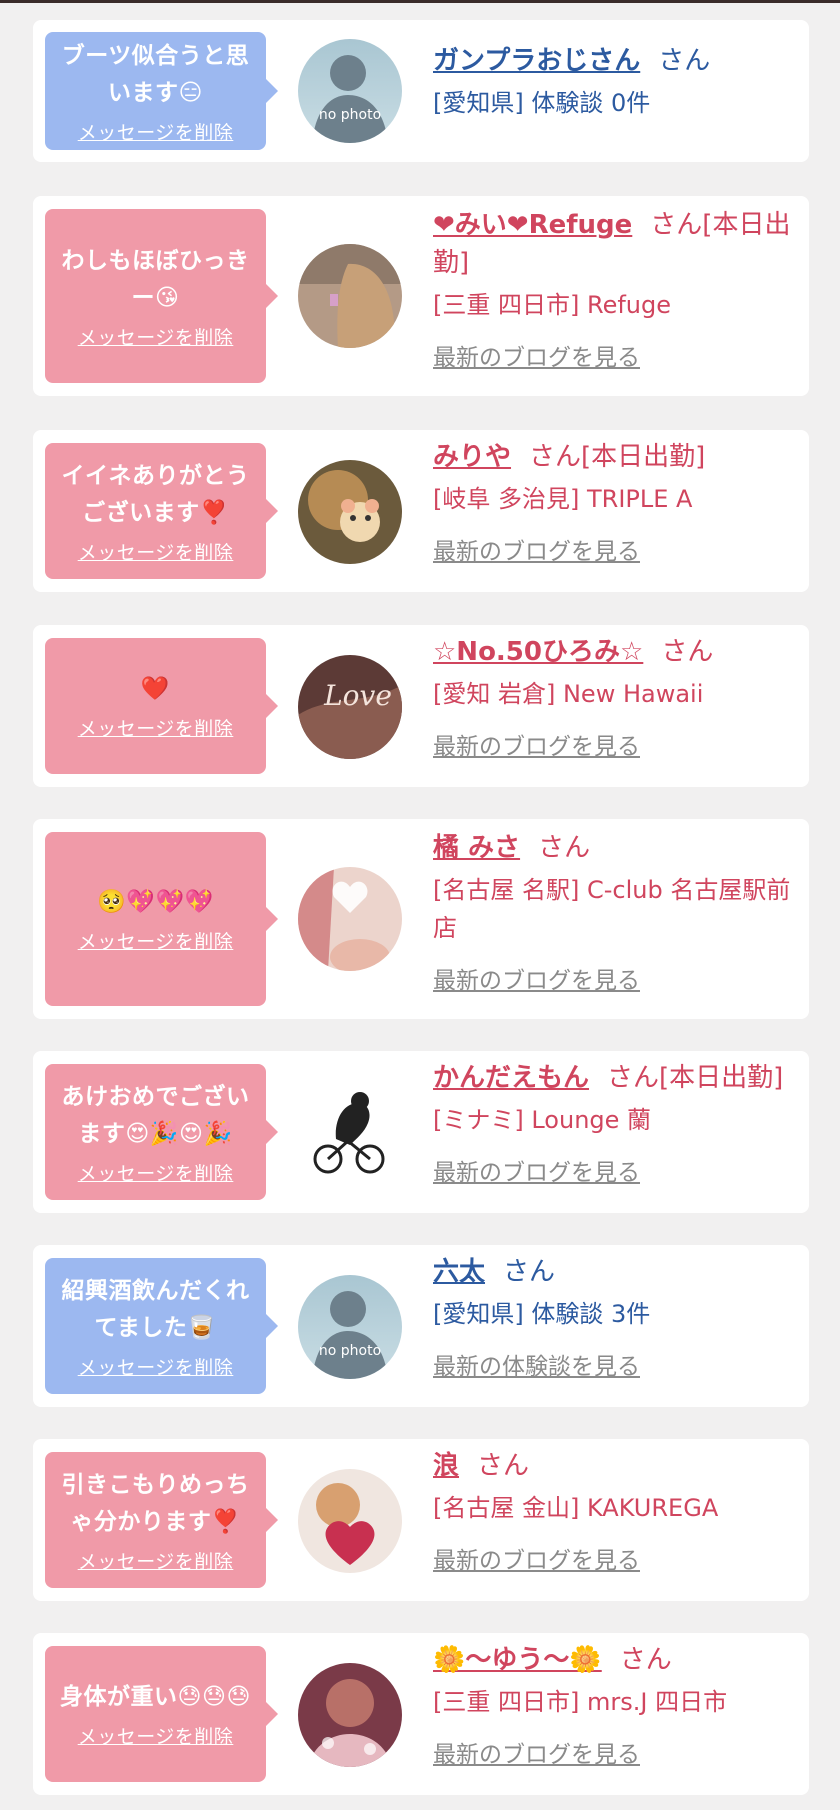 The image size is (840, 1810). Describe the element at coordinates (536, 61) in the screenshot. I see `profile-name-link: ガンプラおじさん` at that location.